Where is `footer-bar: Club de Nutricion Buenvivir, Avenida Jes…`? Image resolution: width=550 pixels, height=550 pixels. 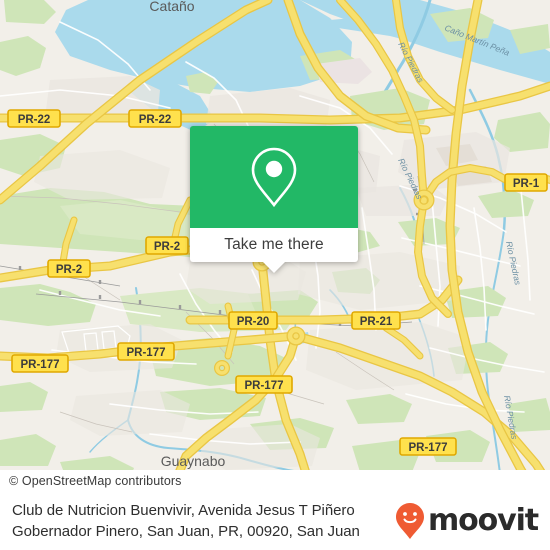
footer-bar: Club de Nutricion Buenvivir, Avenida Jes… is located at coordinates (275, 521).